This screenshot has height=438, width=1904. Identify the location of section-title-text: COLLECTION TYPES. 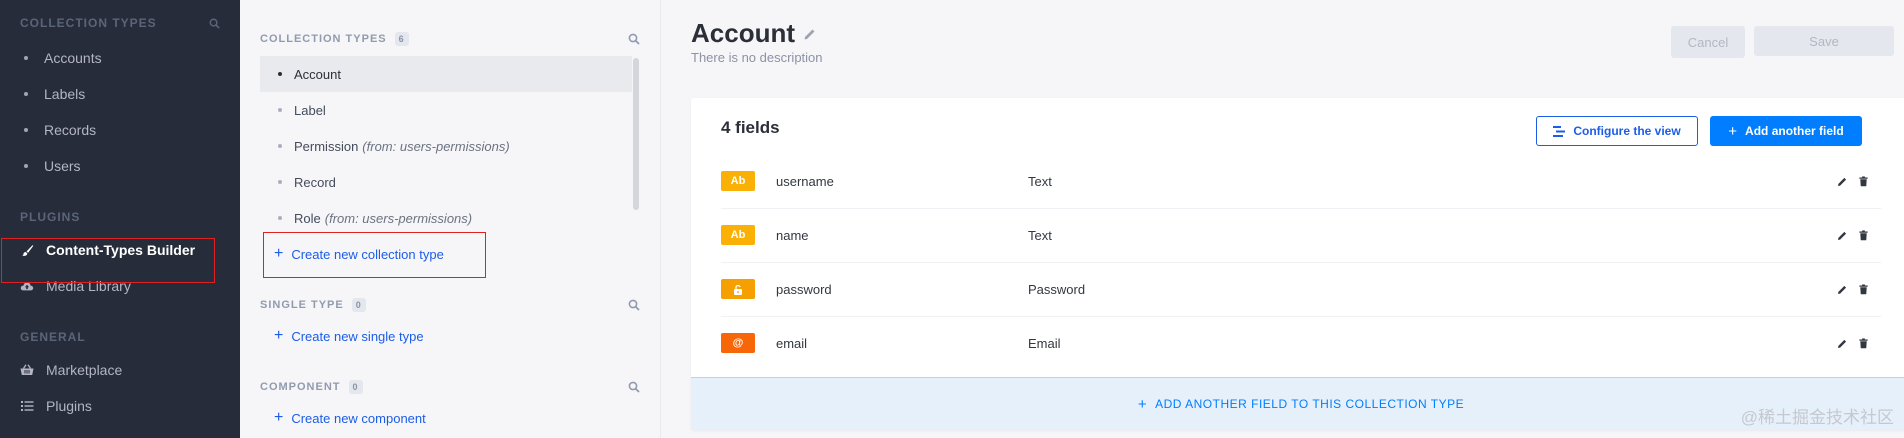
(323, 39).